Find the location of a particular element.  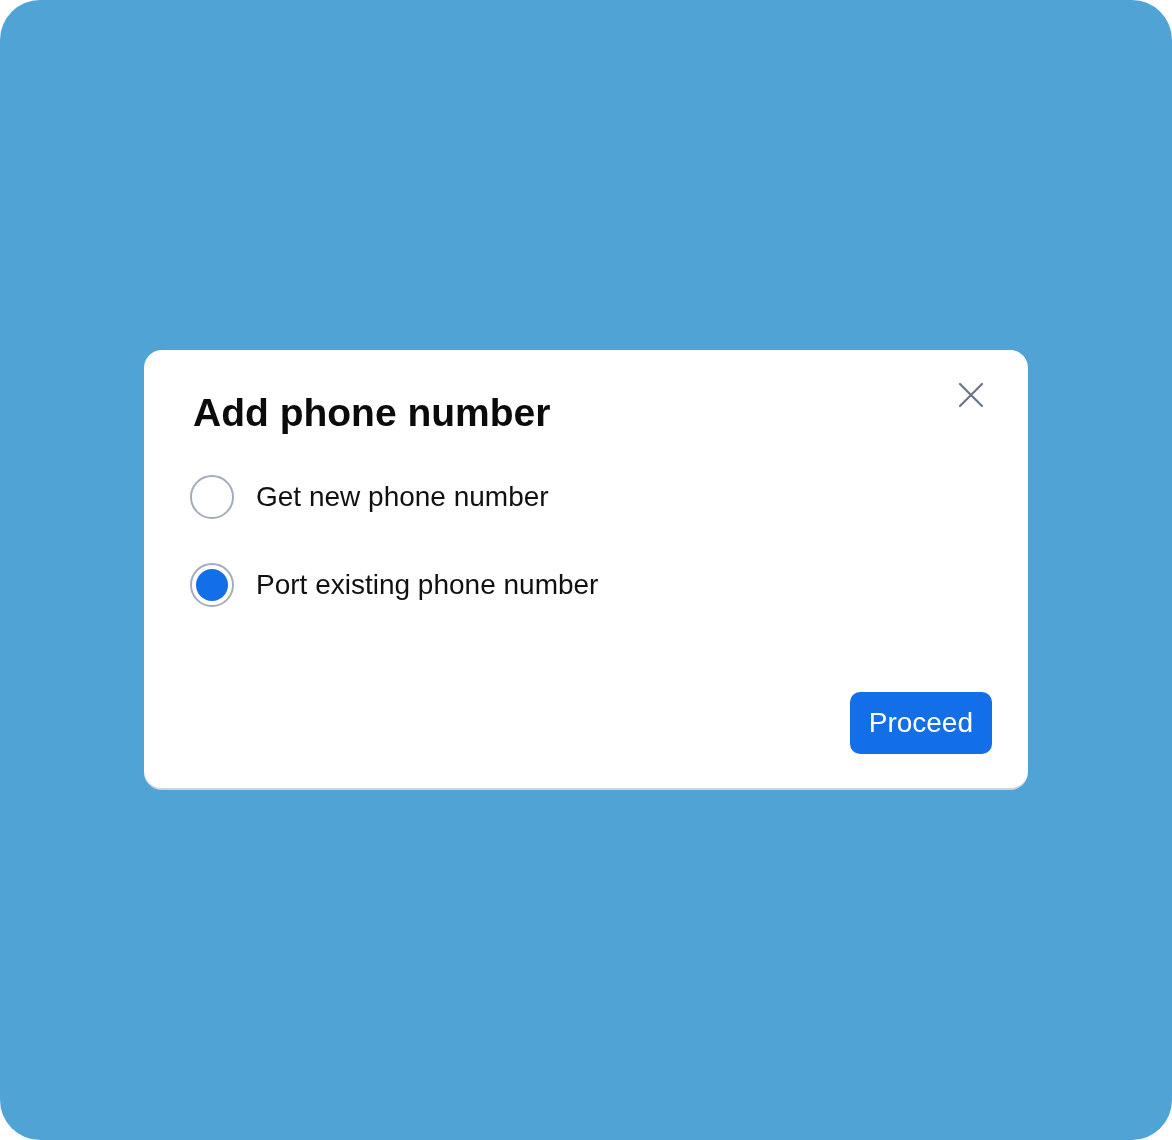

close-button is located at coordinates (971, 395).